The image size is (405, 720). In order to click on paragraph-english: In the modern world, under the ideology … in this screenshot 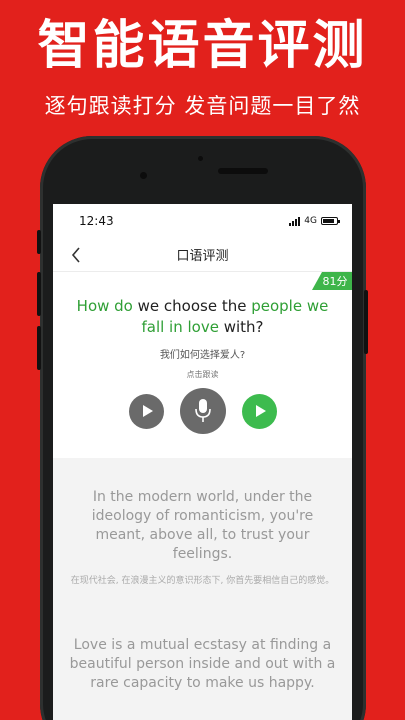, I will do `click(202, 525)`.